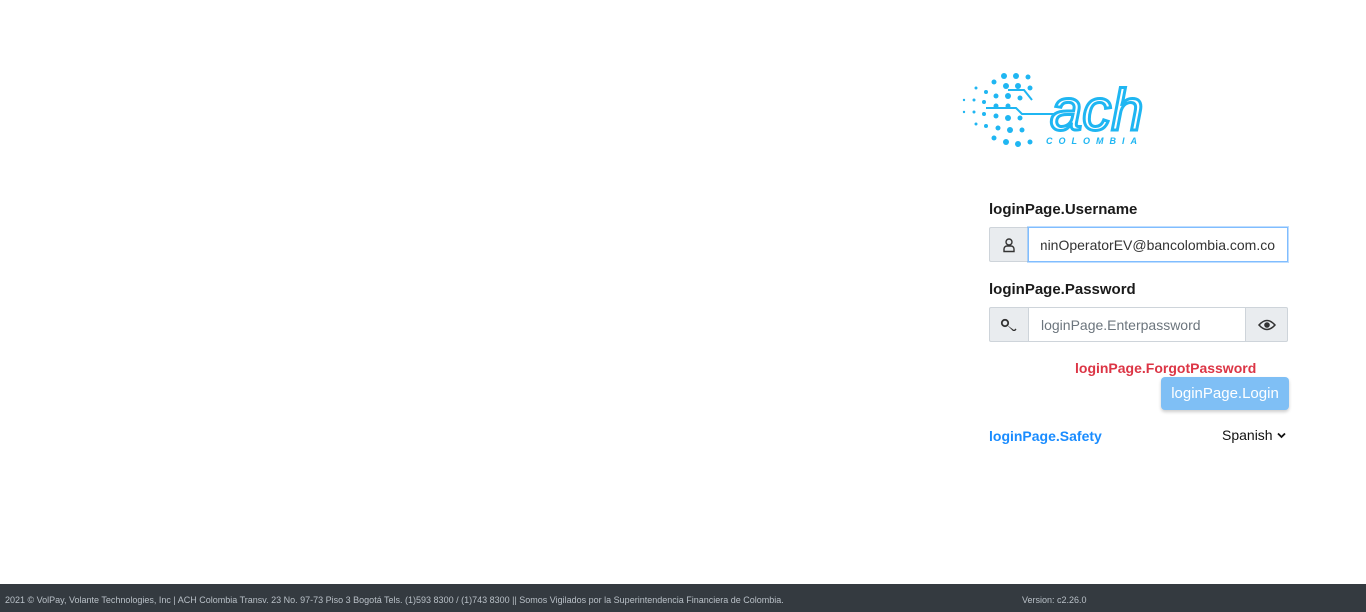  I want to click on forgot-password-link: loginPage.ForgotPassword, so click(1165, 368).